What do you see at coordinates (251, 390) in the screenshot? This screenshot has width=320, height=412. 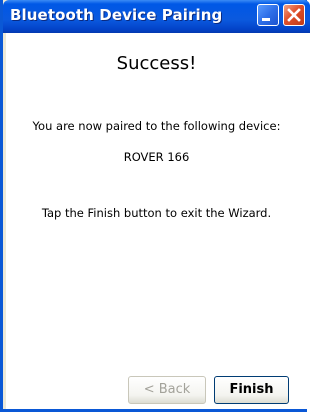 I see `finish-button: Finish` at bounding box center [251, 390].